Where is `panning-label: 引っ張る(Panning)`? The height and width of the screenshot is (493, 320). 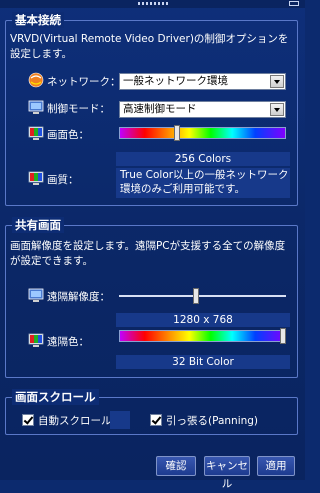
panning-label: 引っ張る(Panning) is located at coordinates (212, 421).